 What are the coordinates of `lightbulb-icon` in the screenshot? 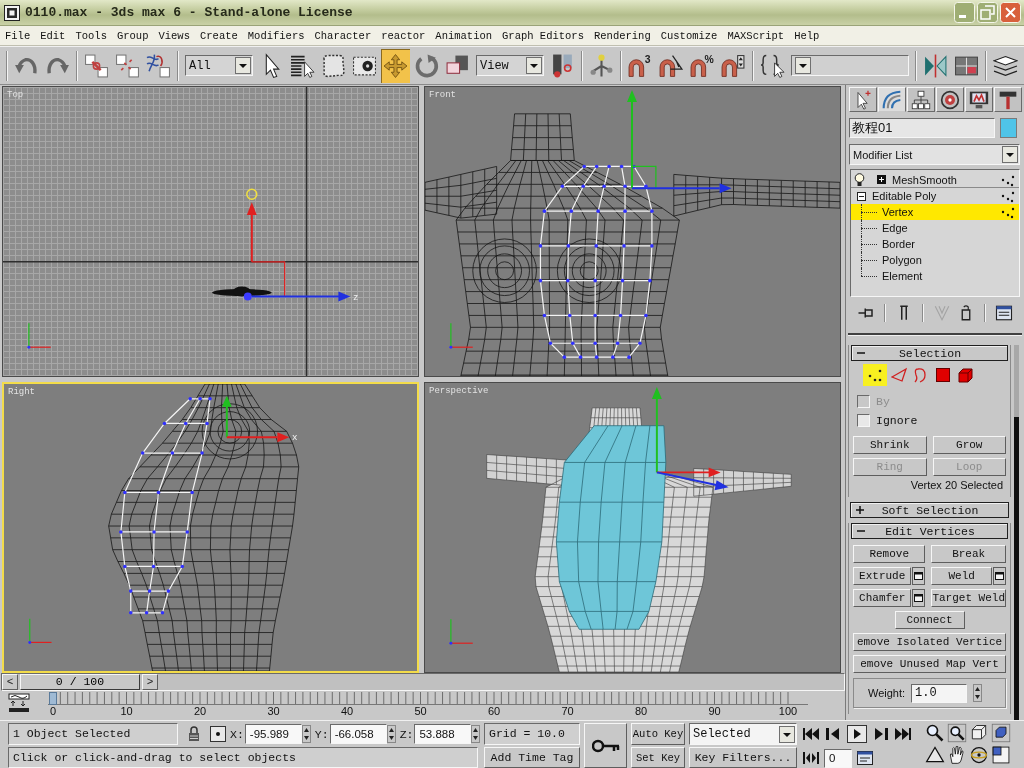 It's located at (859, 179).